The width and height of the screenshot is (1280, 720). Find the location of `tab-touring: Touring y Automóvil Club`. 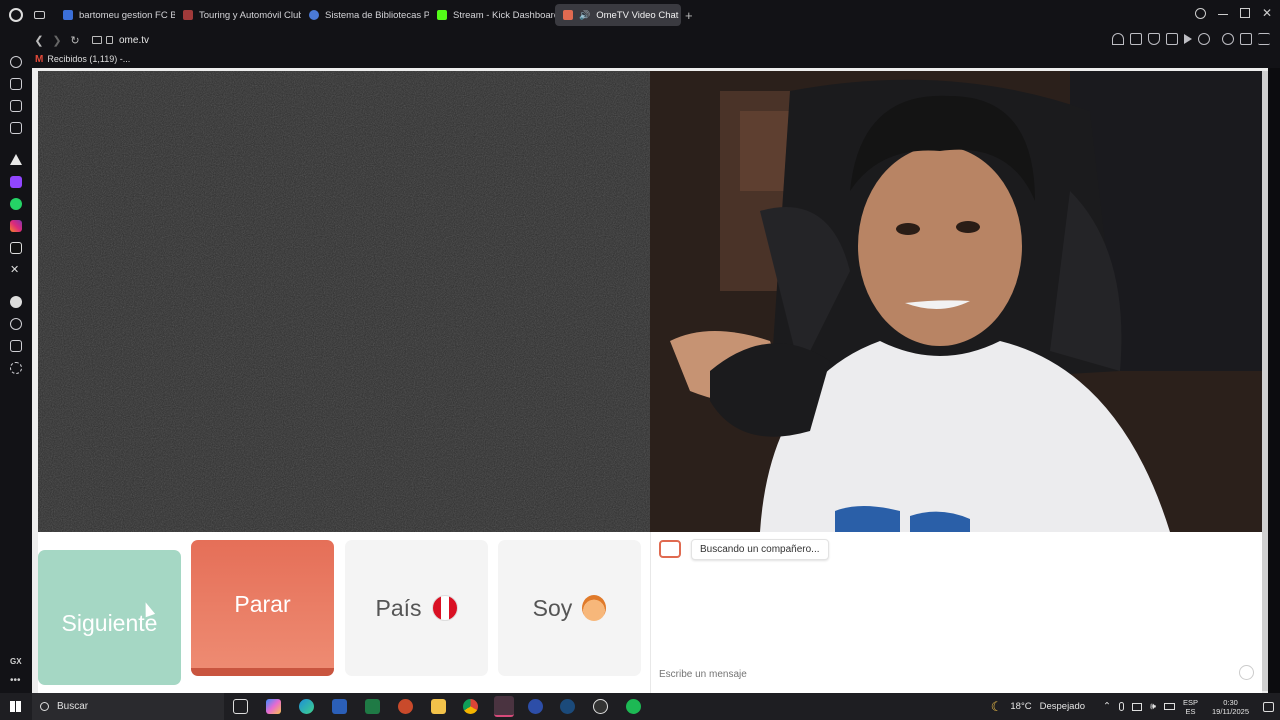

tab-touring: Touring y Automóvil Club is located at coordinates (238, 15).